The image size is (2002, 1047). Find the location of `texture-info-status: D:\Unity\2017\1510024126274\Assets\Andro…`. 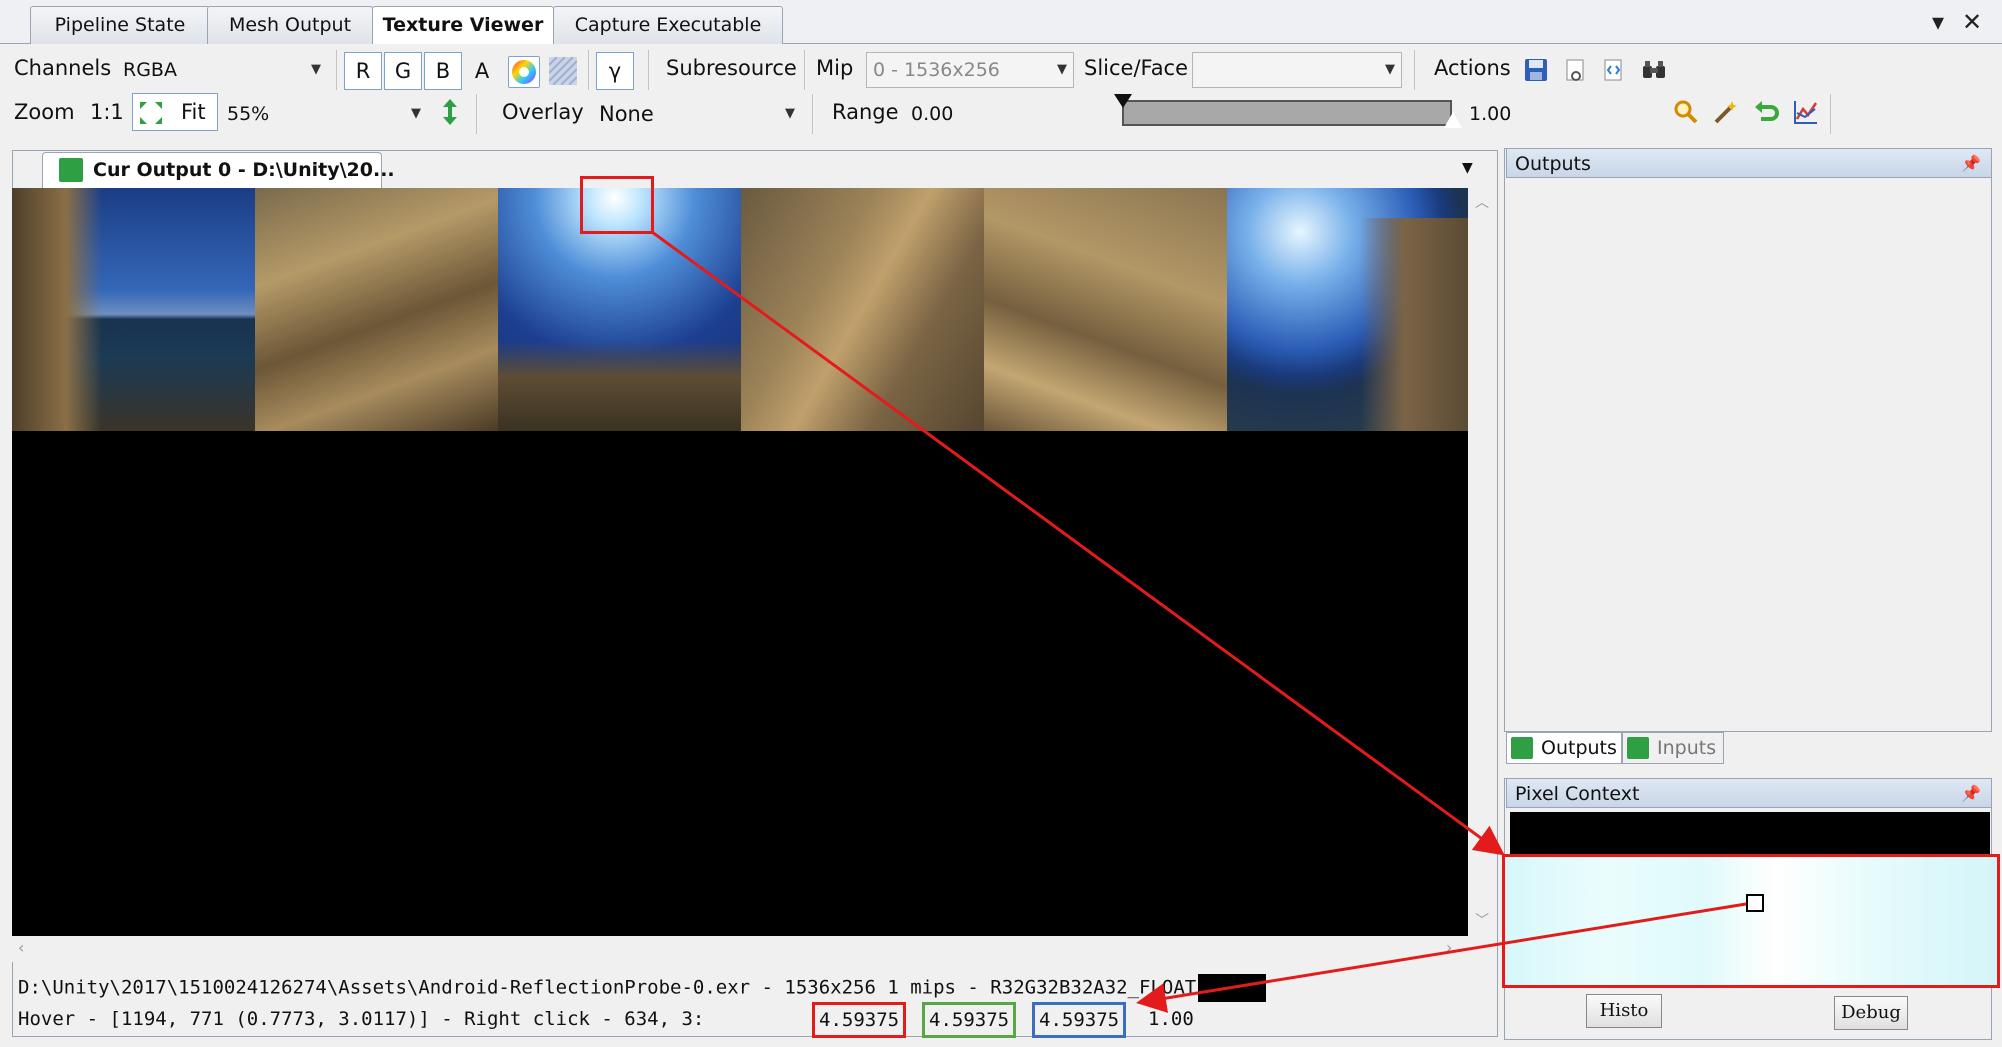

texture-info-status: D:\Unity\2017\1510024126274\Assets\Andro… is located at coordinates (642, 988).